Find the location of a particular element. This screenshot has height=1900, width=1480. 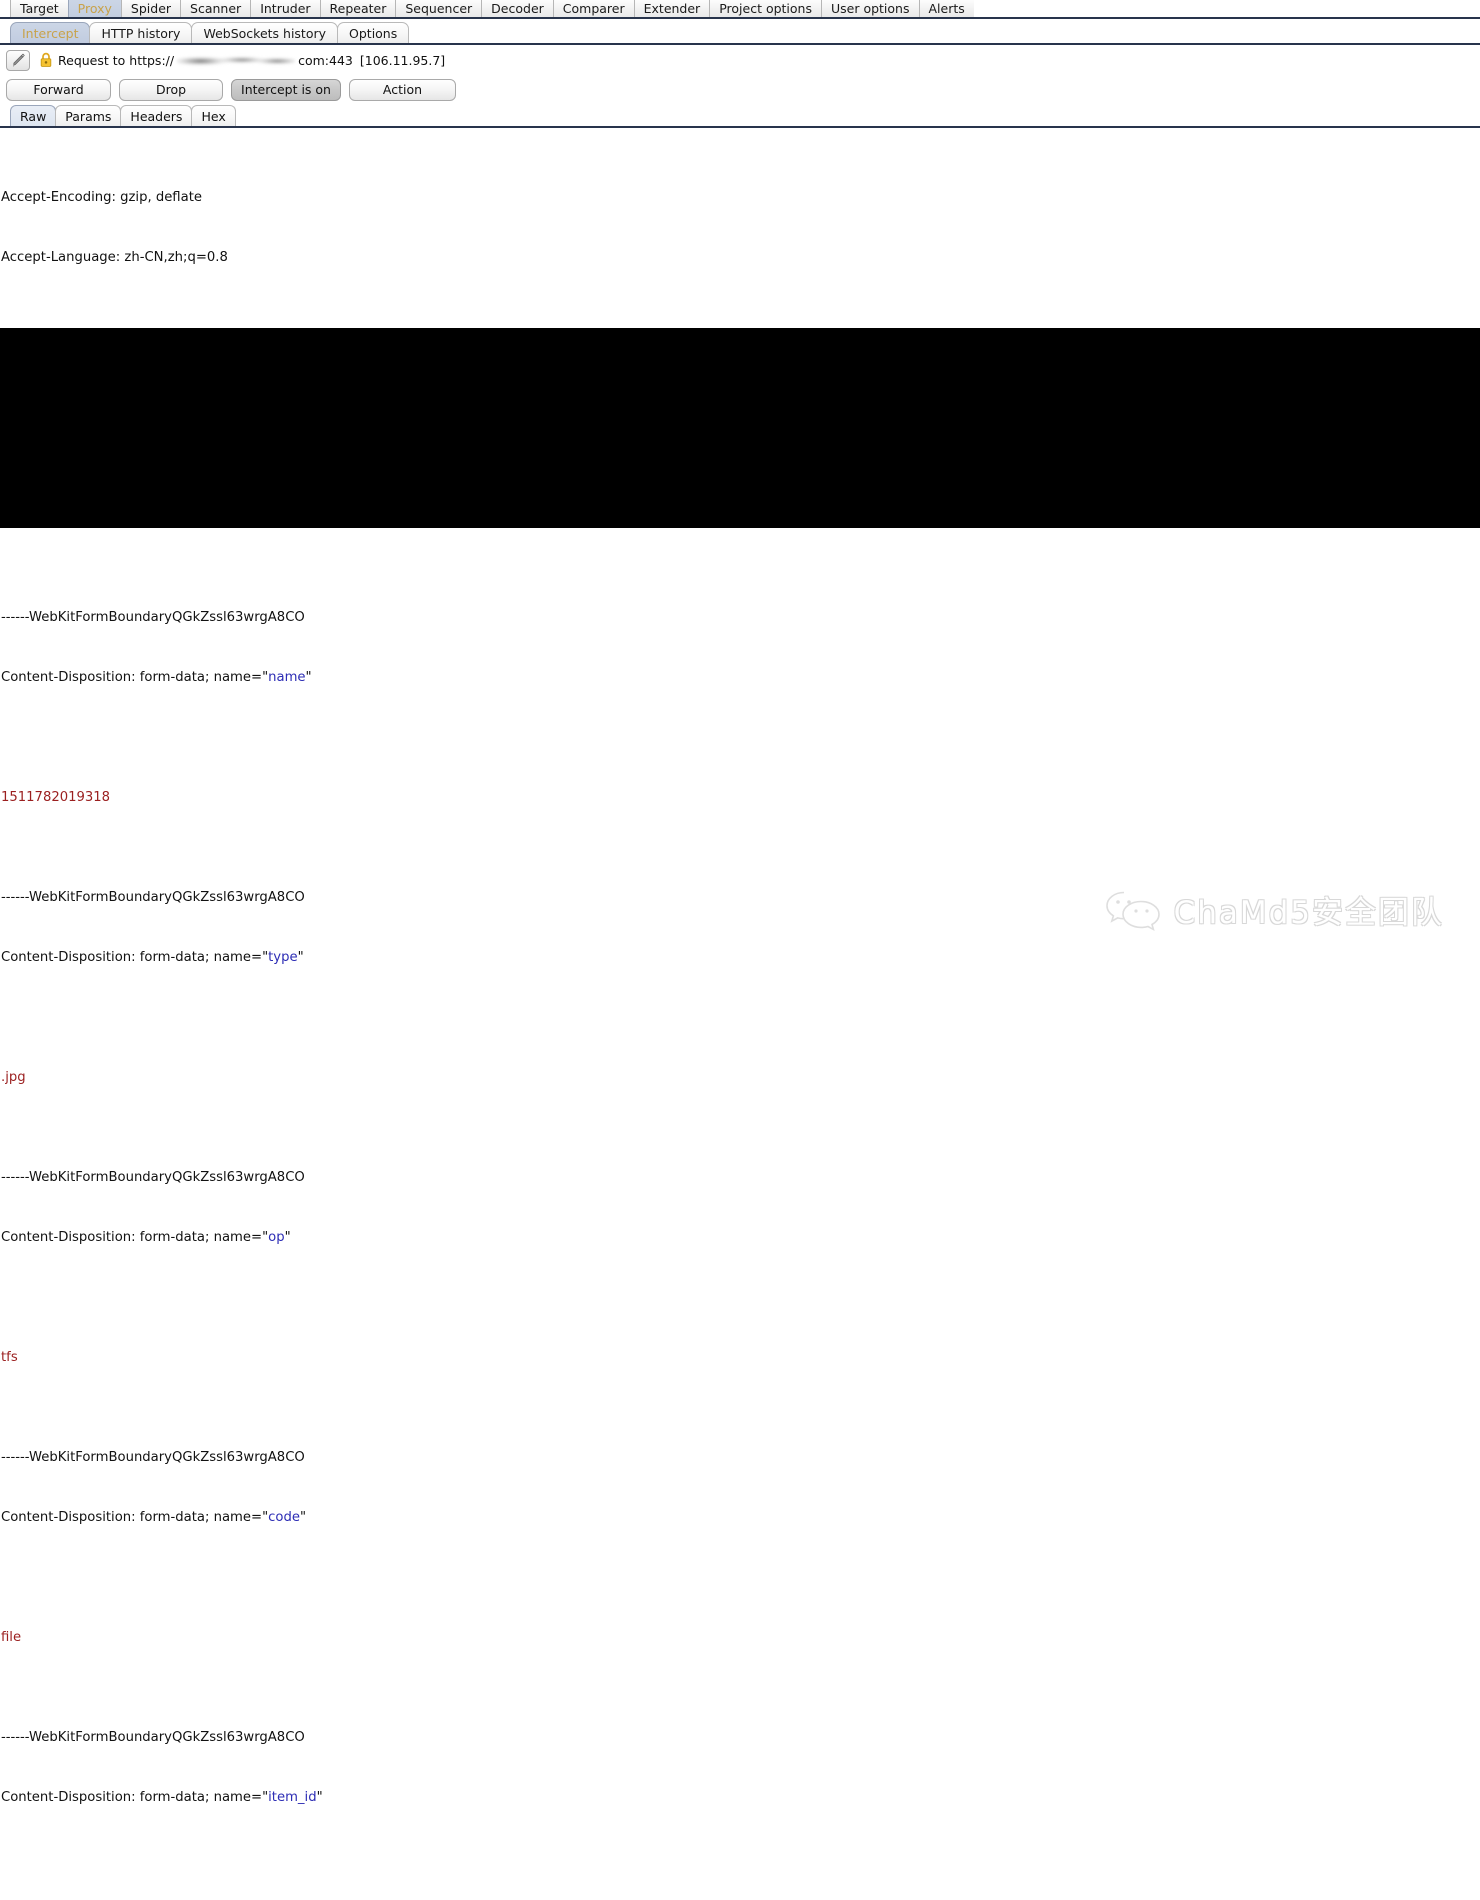

main-tab-extender: Extender is located at coordinates (672, 8).